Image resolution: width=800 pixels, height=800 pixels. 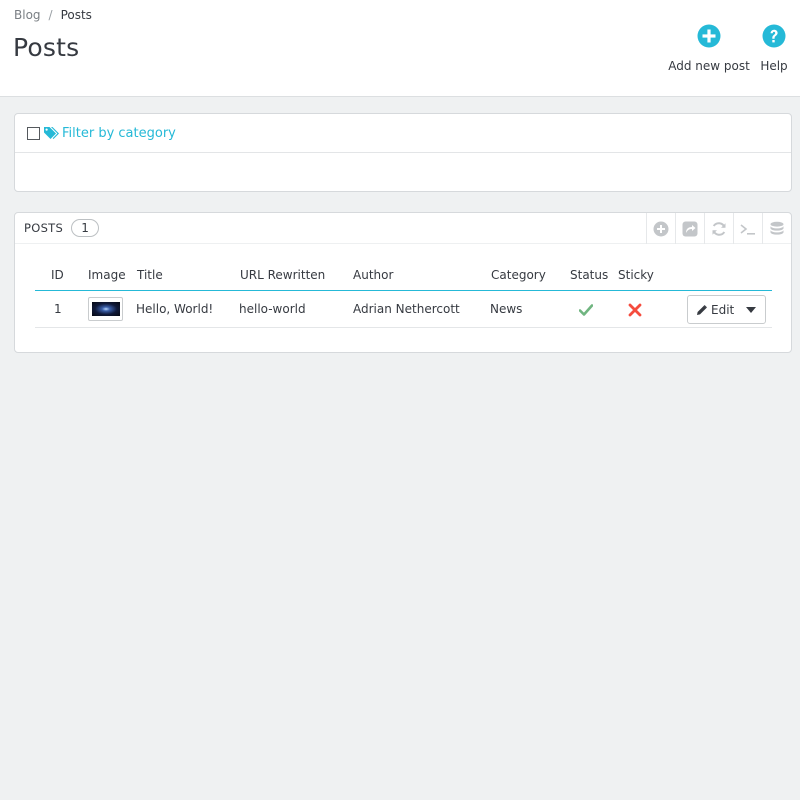 What do you see at coordinates (709, 36) in the screenshot?
I see `plus-circle-icon` at bounding box center [709, 36].